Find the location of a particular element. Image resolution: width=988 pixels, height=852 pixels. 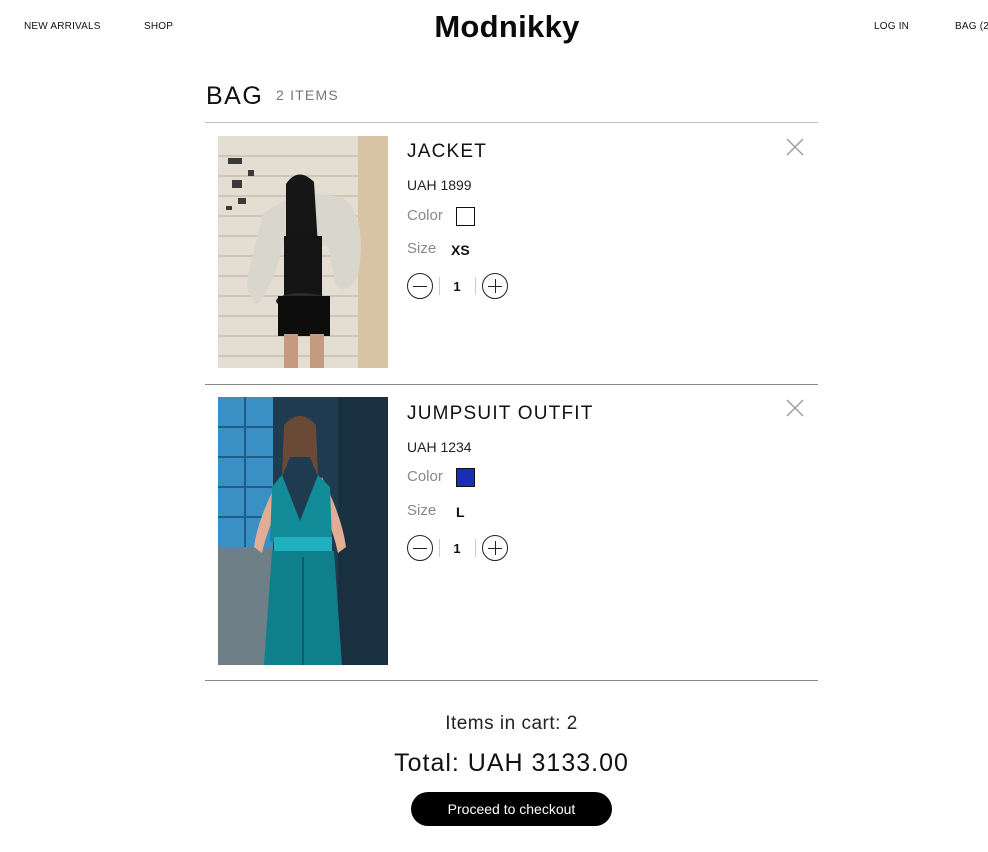

divider-bottom is located at coordinates (511, 680).